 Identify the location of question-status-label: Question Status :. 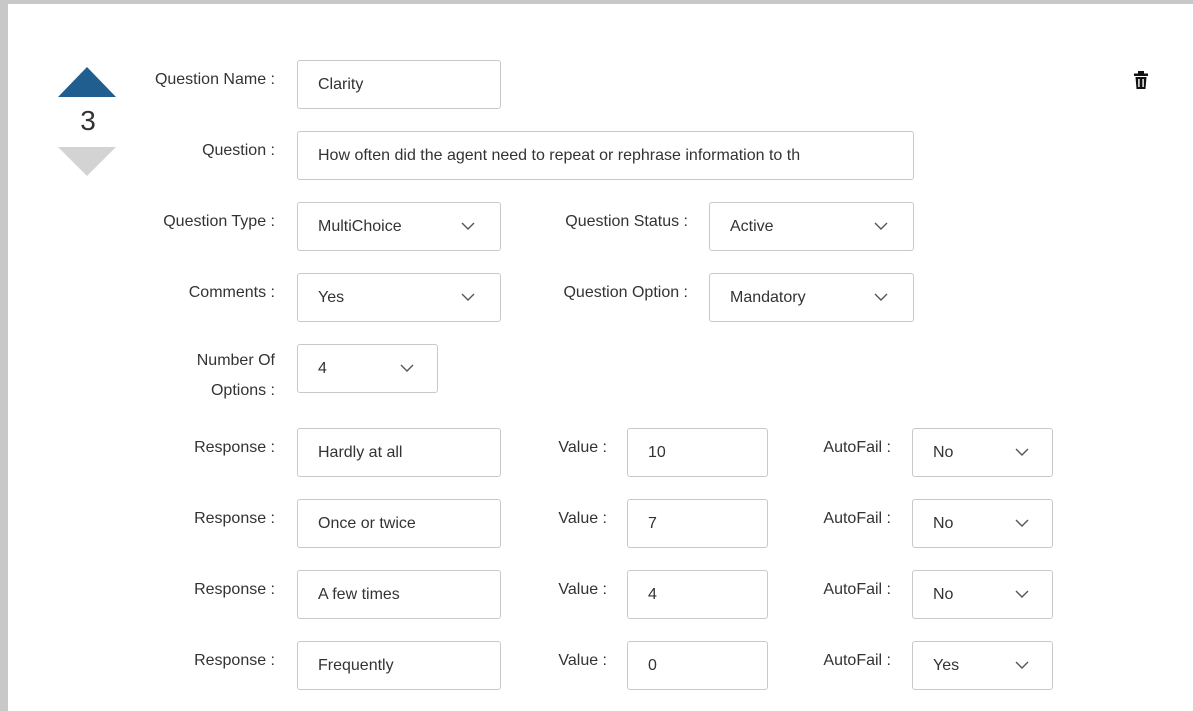
(626, 221).